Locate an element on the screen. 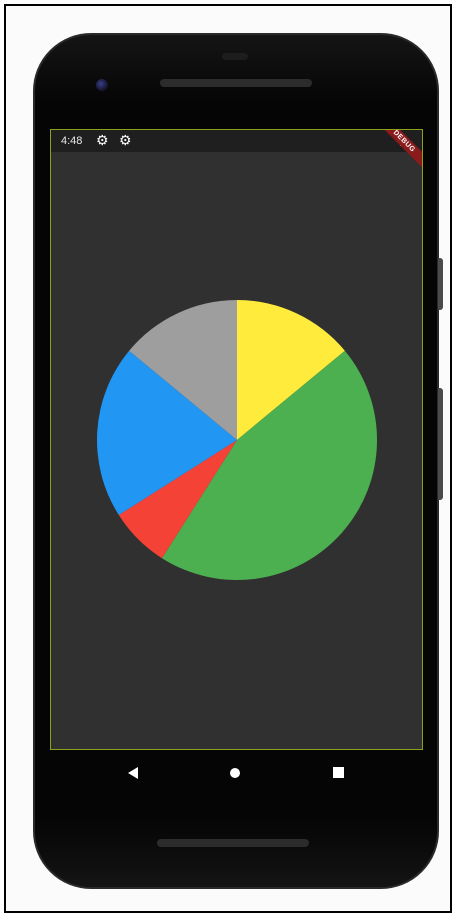  top-speaker is located at coordinates (236, 83).